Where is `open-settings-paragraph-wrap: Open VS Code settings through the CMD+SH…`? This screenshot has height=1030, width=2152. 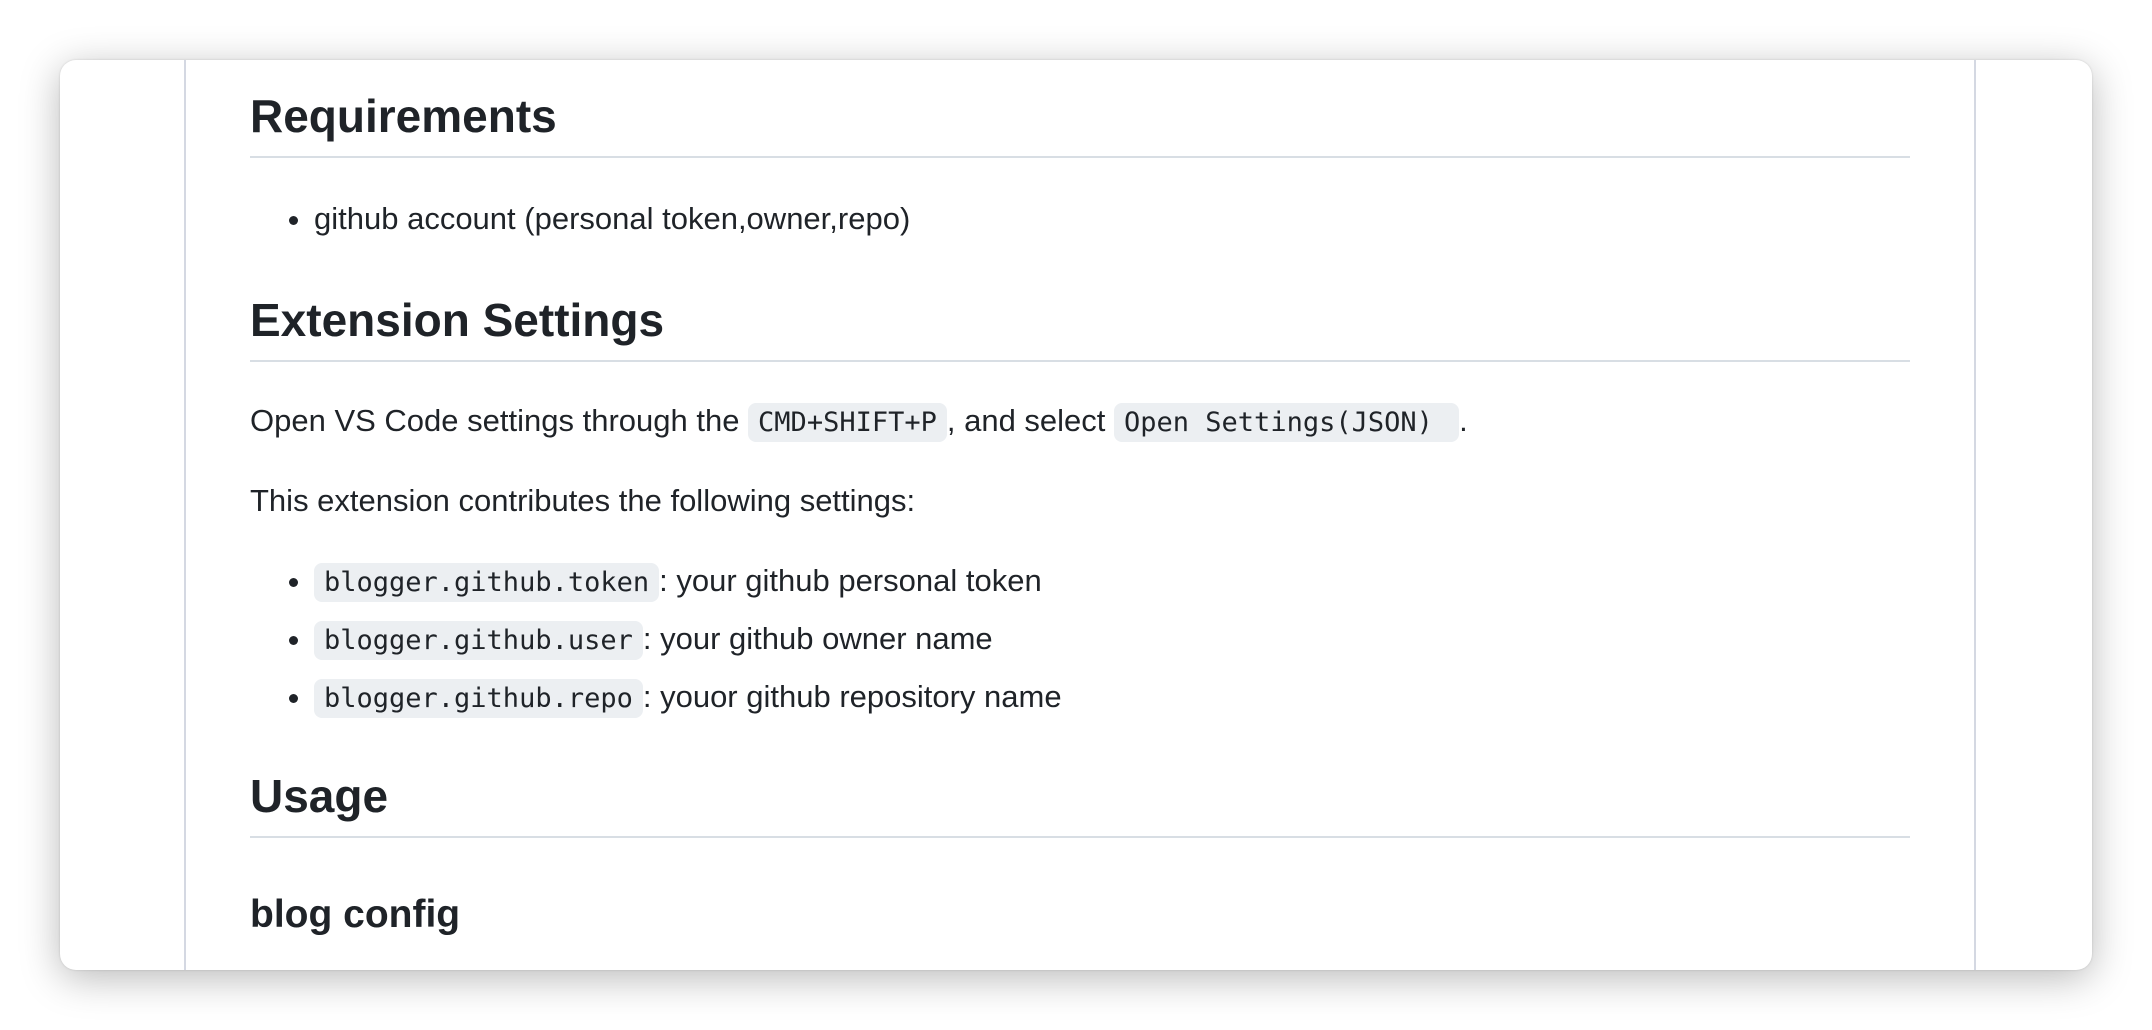 open-settings-paragraph-wrap: Open VS Code settings through the CMD+SH… is located at coordinates (1080, 422).